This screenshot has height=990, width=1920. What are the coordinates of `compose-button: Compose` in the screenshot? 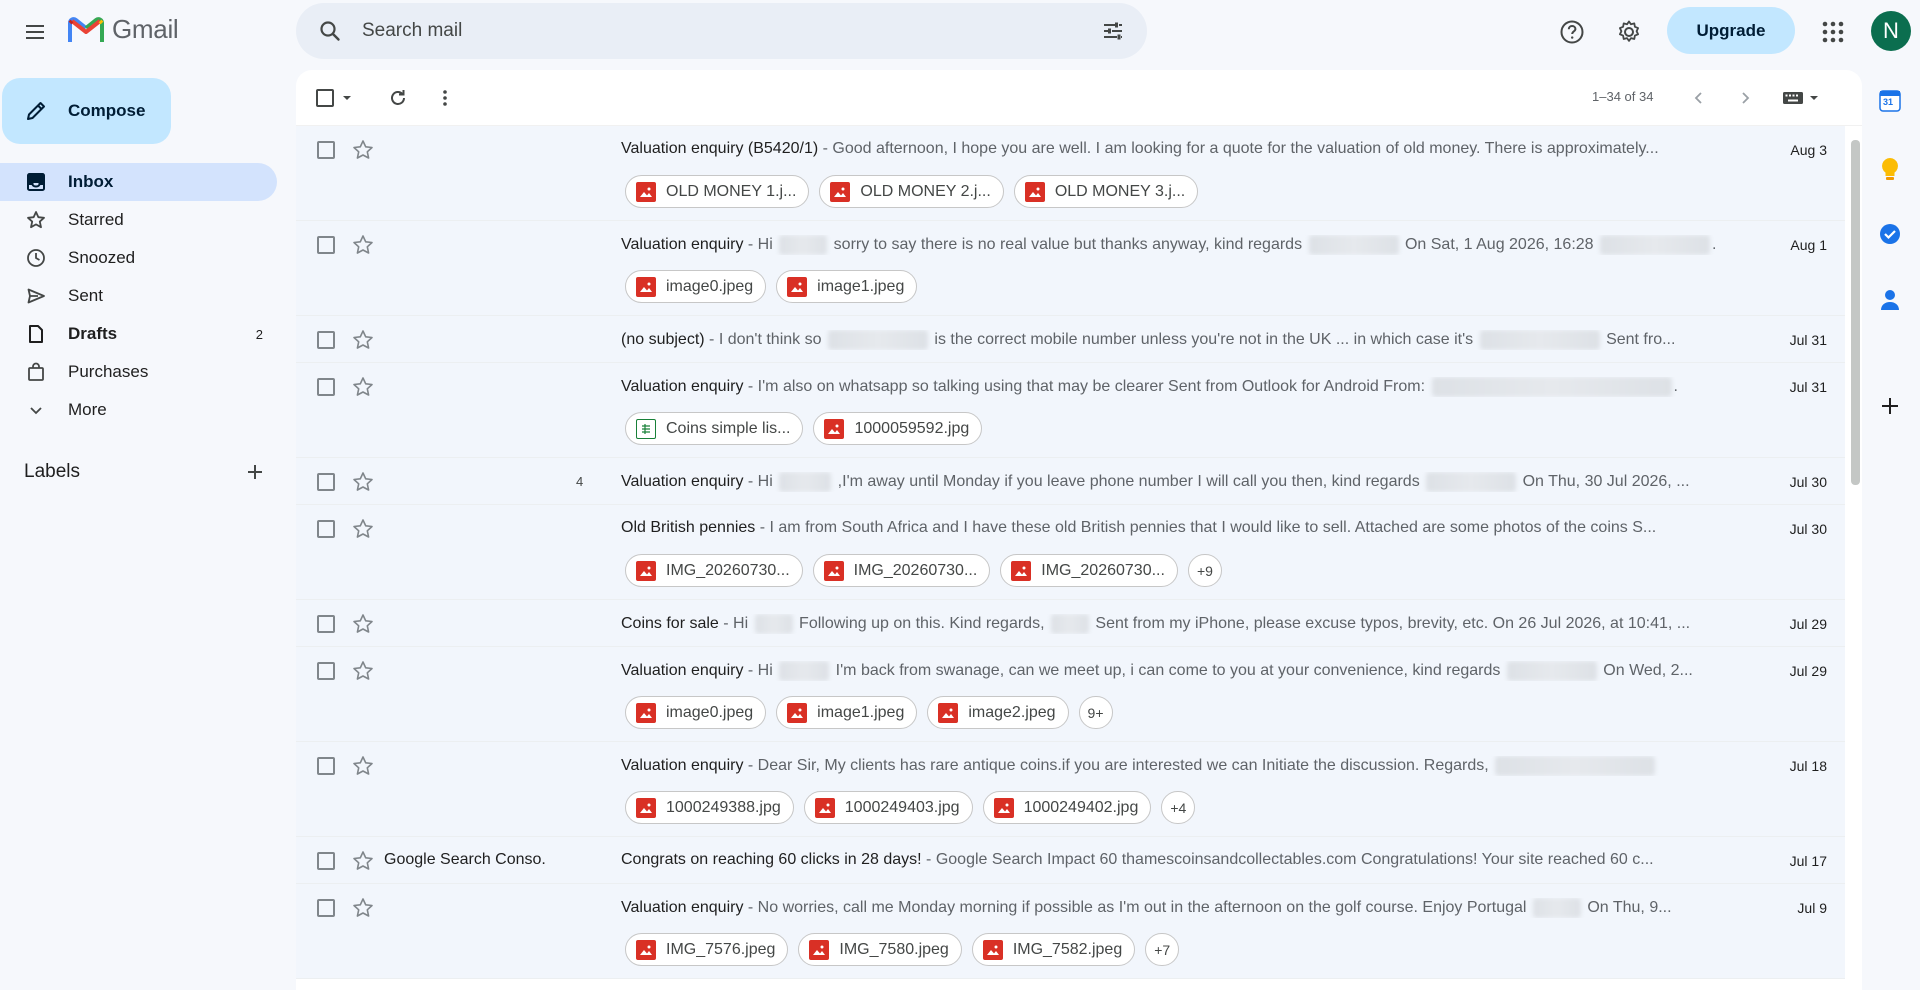 It's located at (86, 111).